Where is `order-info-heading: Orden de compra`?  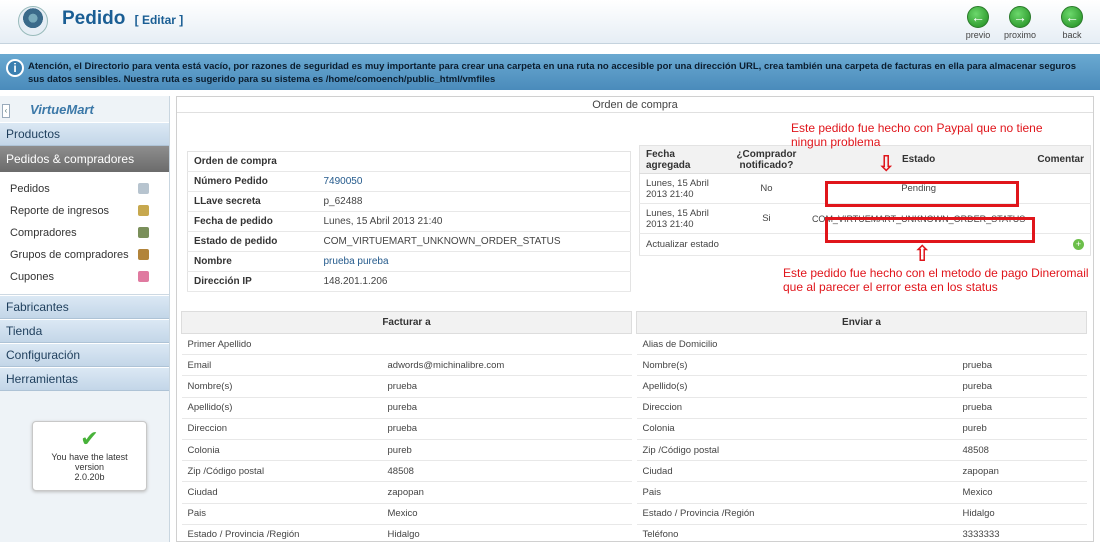
order-info-heading: Orden de compra is located at coordinates (409, 161).